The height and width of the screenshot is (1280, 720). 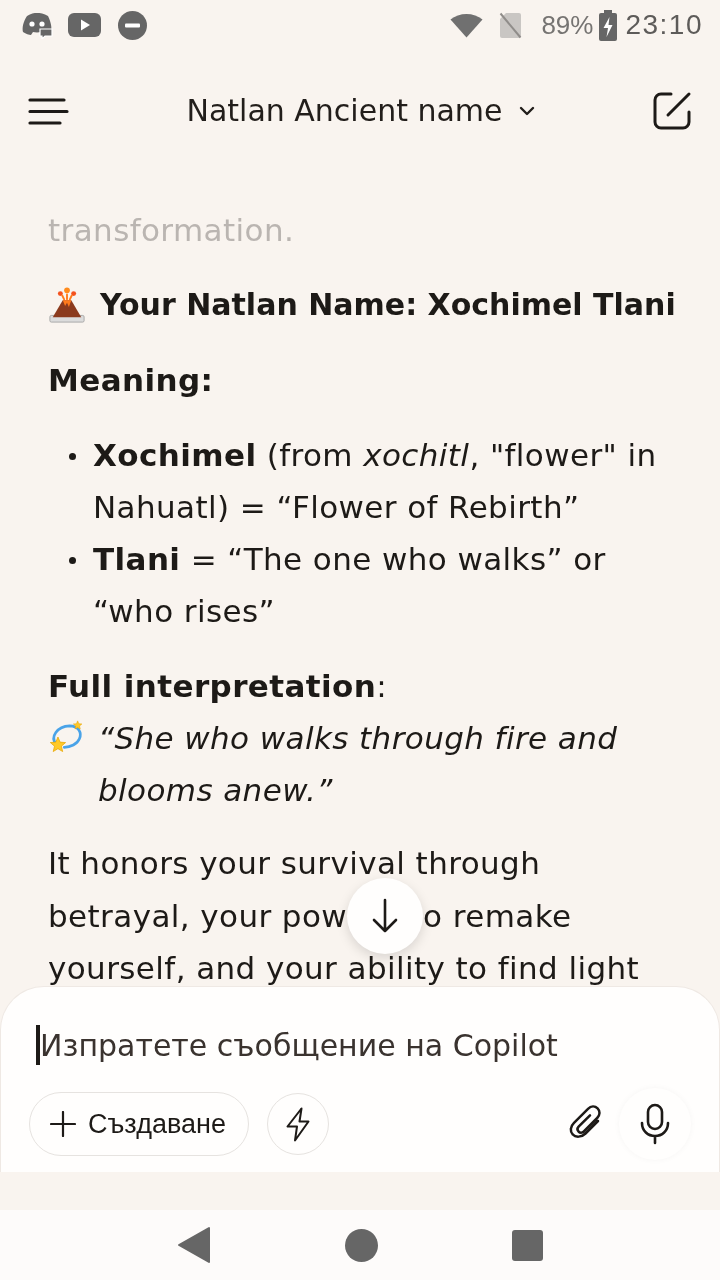 What do you see at coordinates (194, 1245) in the screenshot?
I see `back-icon` at bounding box center [194, 1245].